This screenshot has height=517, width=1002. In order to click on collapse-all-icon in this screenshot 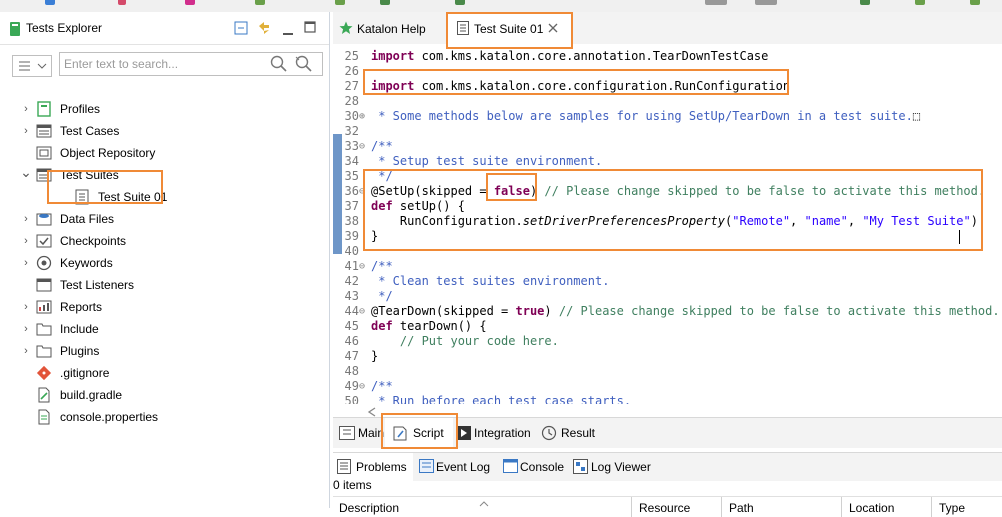, I will do `click(241, 29)`.